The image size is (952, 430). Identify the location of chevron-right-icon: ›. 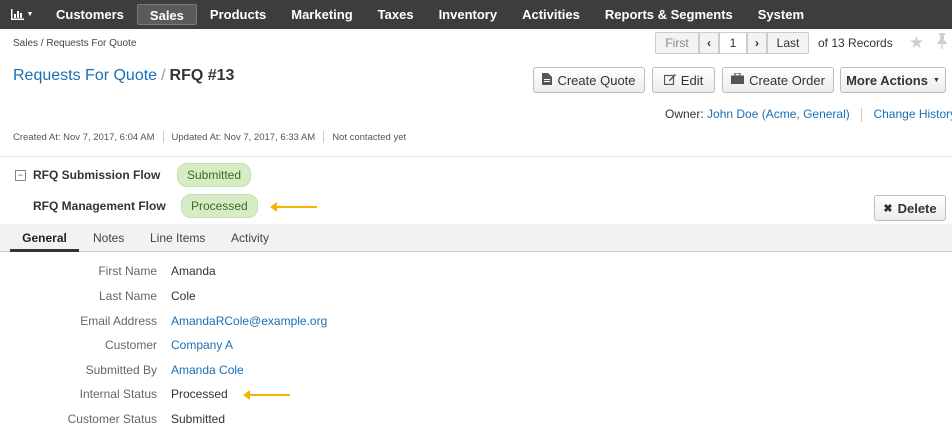
(757, 43).